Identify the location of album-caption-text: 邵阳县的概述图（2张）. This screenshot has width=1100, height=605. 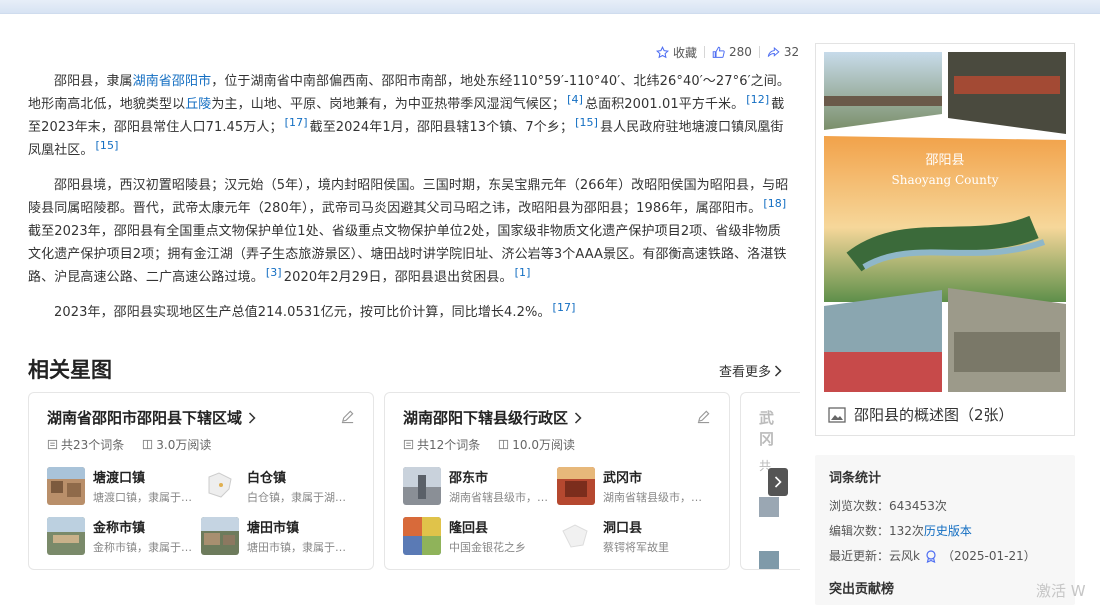
(934, 415).